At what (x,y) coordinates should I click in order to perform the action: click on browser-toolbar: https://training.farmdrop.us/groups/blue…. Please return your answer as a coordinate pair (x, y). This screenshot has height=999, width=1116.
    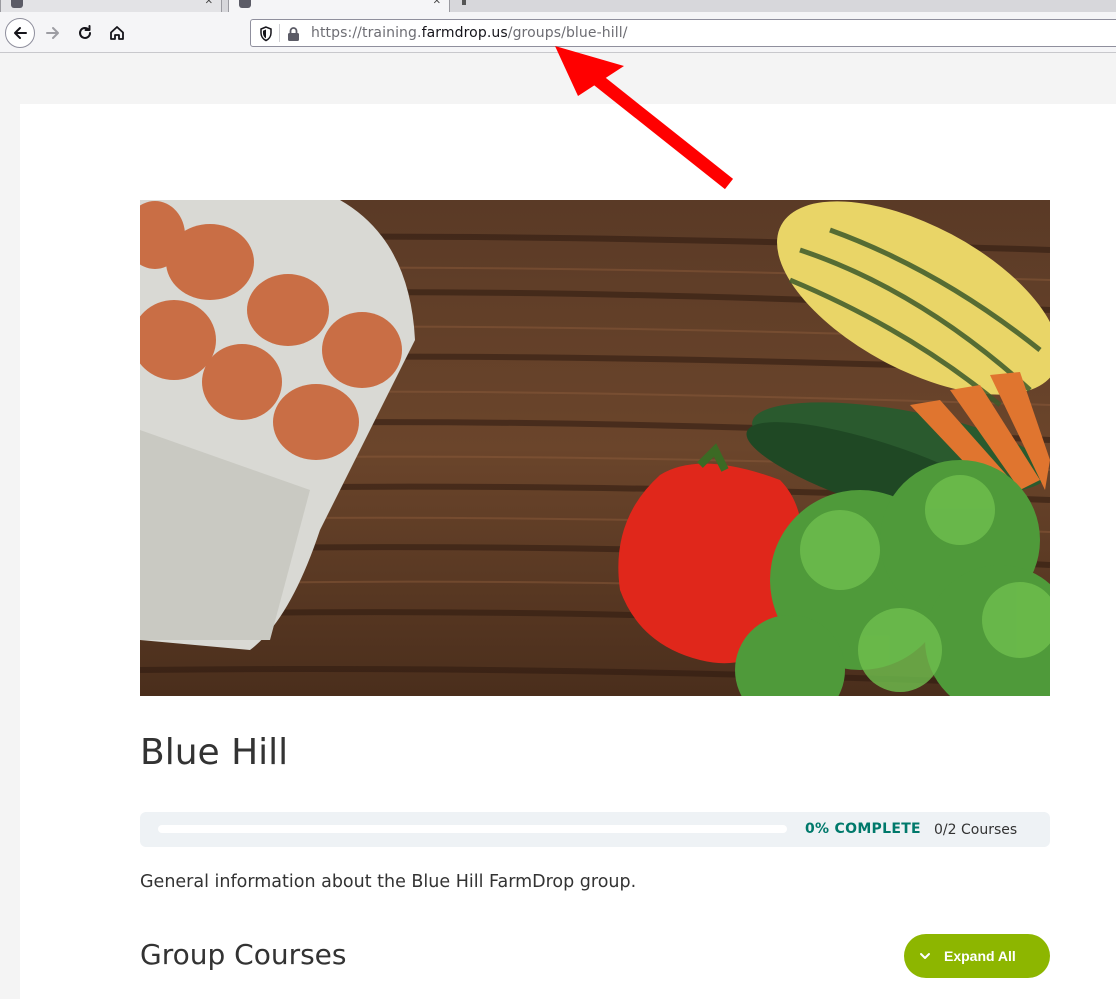
    Looking at the image, I should click on (558, 32).